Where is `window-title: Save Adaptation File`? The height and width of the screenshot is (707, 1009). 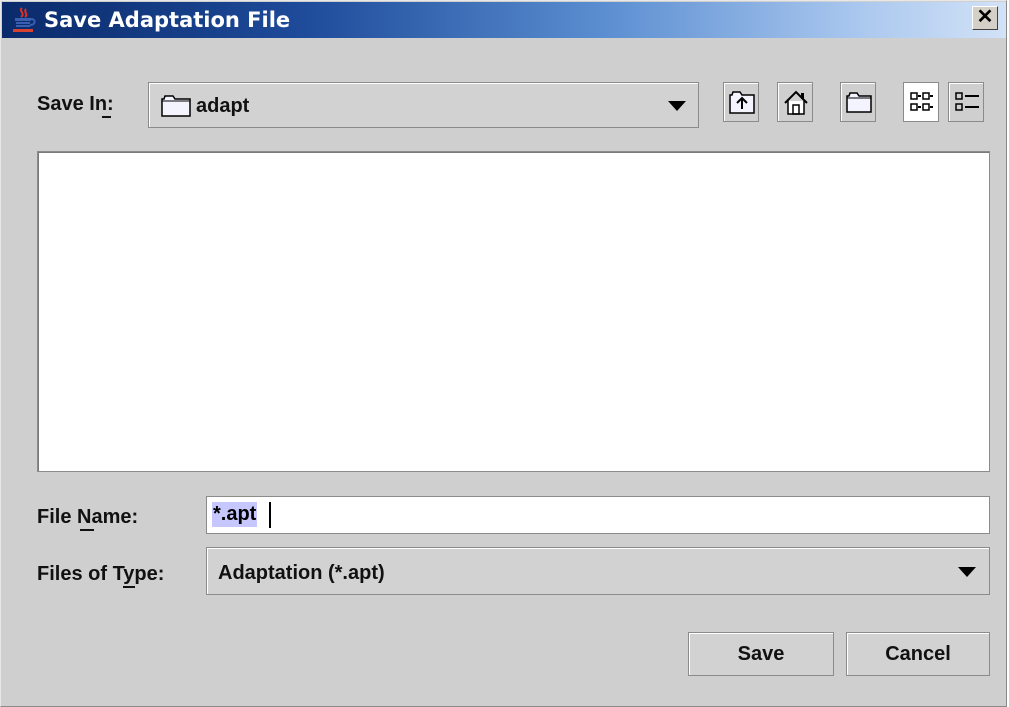
window-title: Save Adaptation File is located at coordinates (167, 20).